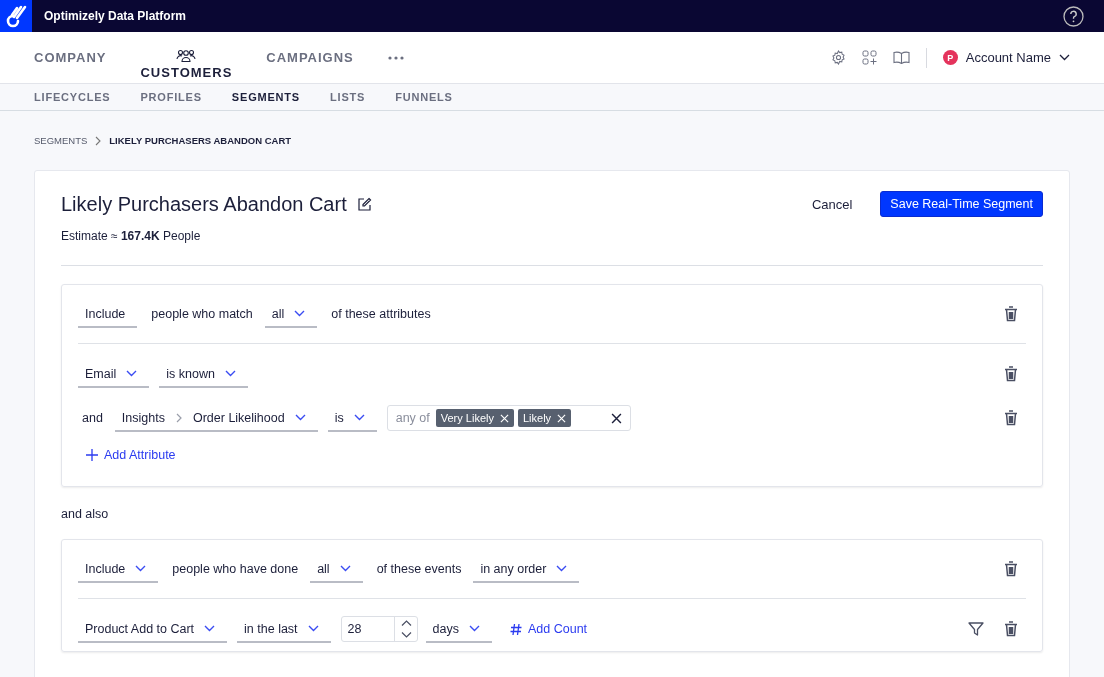 This screenshot has height=677, width=1104. What do you see at coordinates (961, 204) in the screenshot?
I see `save-button: Save Real-Time Segment` at bounding box center [961, 204].